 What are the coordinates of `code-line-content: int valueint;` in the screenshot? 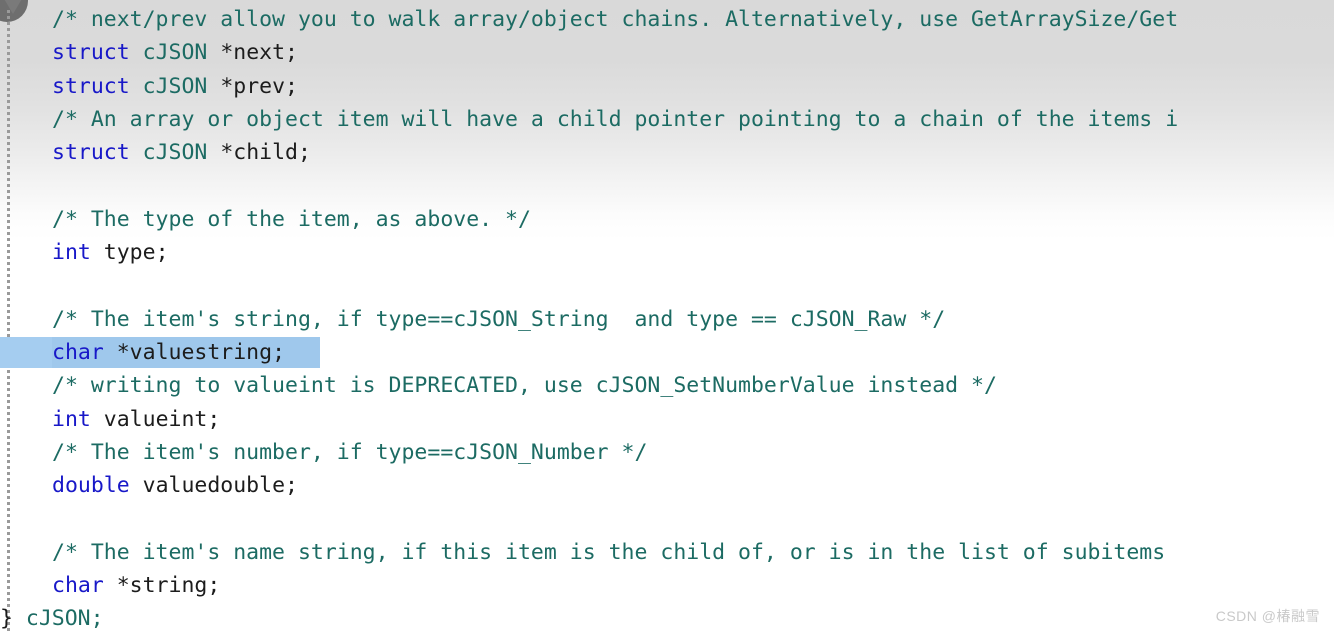 It's located at (110, 419).